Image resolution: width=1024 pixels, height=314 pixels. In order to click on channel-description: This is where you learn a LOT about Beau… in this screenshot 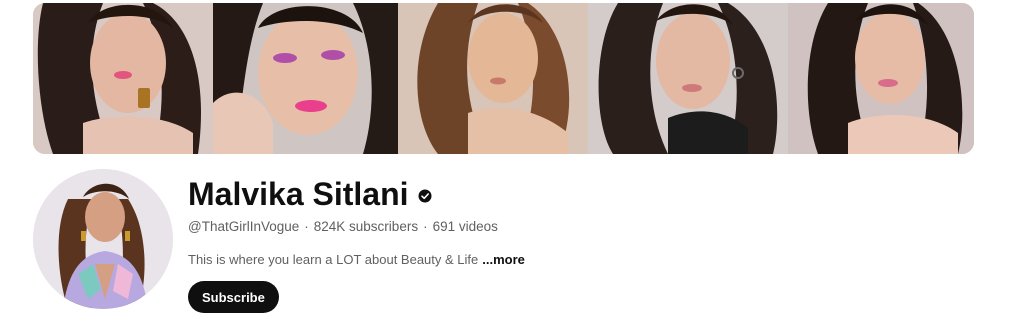, I will do `click(578, 260)`.